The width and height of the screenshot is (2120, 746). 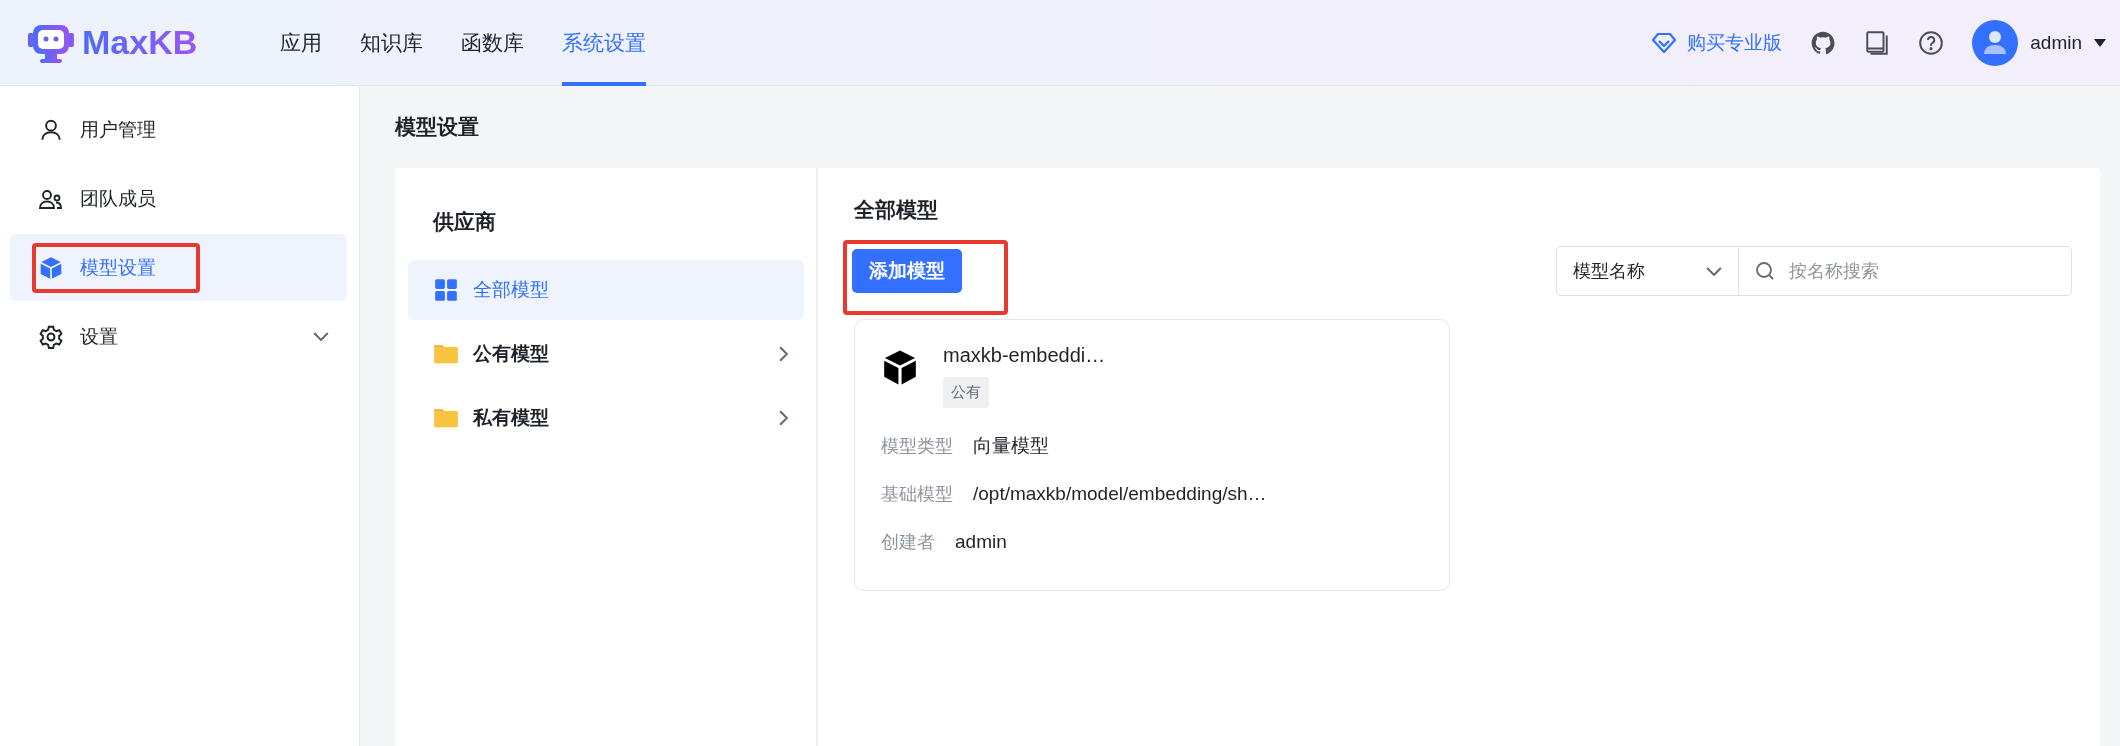 I want to click on sidebar-label: 用户管理, so click(x=118, y=129).